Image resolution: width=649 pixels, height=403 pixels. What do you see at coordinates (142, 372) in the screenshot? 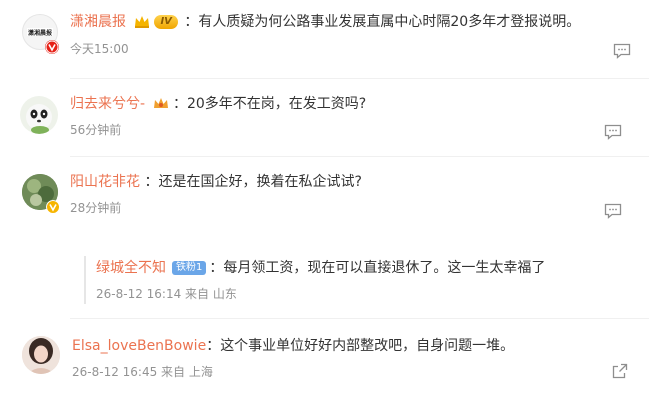
I see `timestamp: 26-8-12 16:45 来自 上海` at bounding box center [142, 372].